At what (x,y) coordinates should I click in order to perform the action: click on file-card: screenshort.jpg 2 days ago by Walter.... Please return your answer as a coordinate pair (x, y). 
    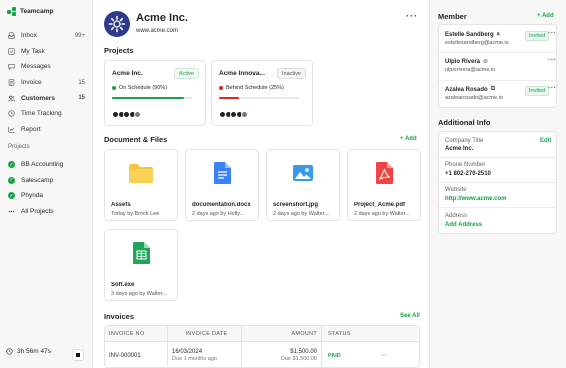
    Looking at the image, I should click on (303, 185).